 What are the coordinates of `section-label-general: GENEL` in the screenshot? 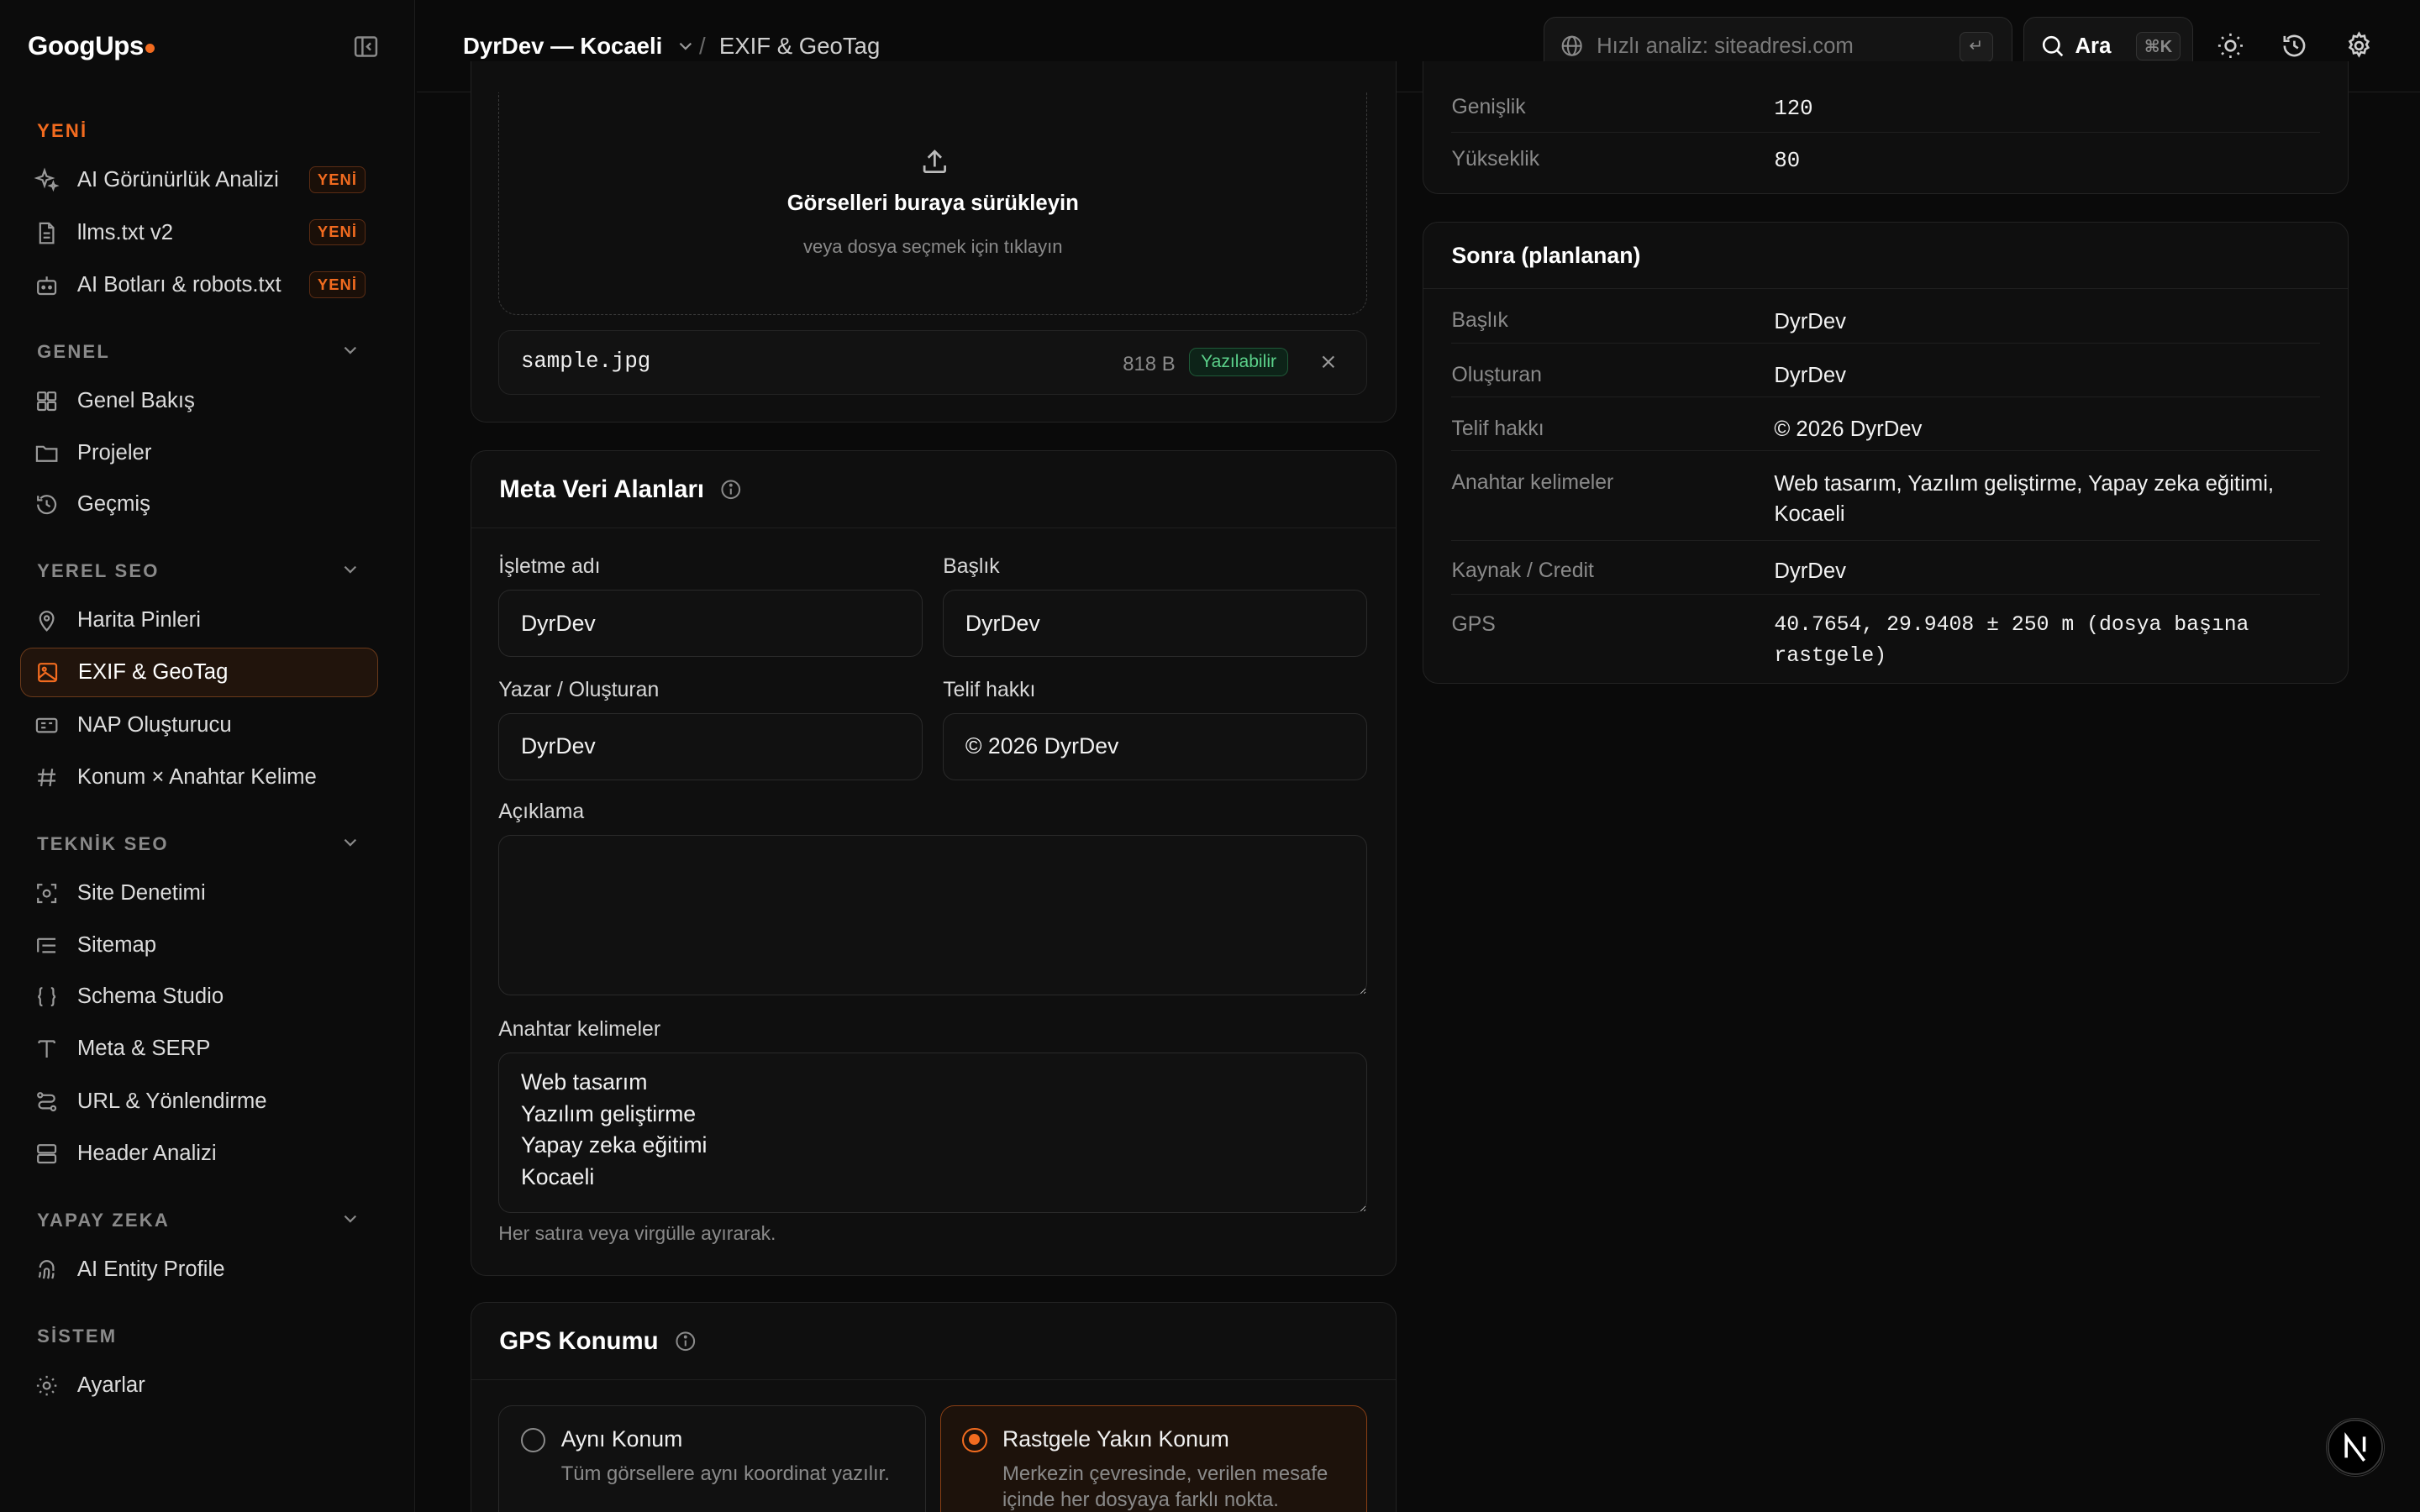 It's located at (73, 352).